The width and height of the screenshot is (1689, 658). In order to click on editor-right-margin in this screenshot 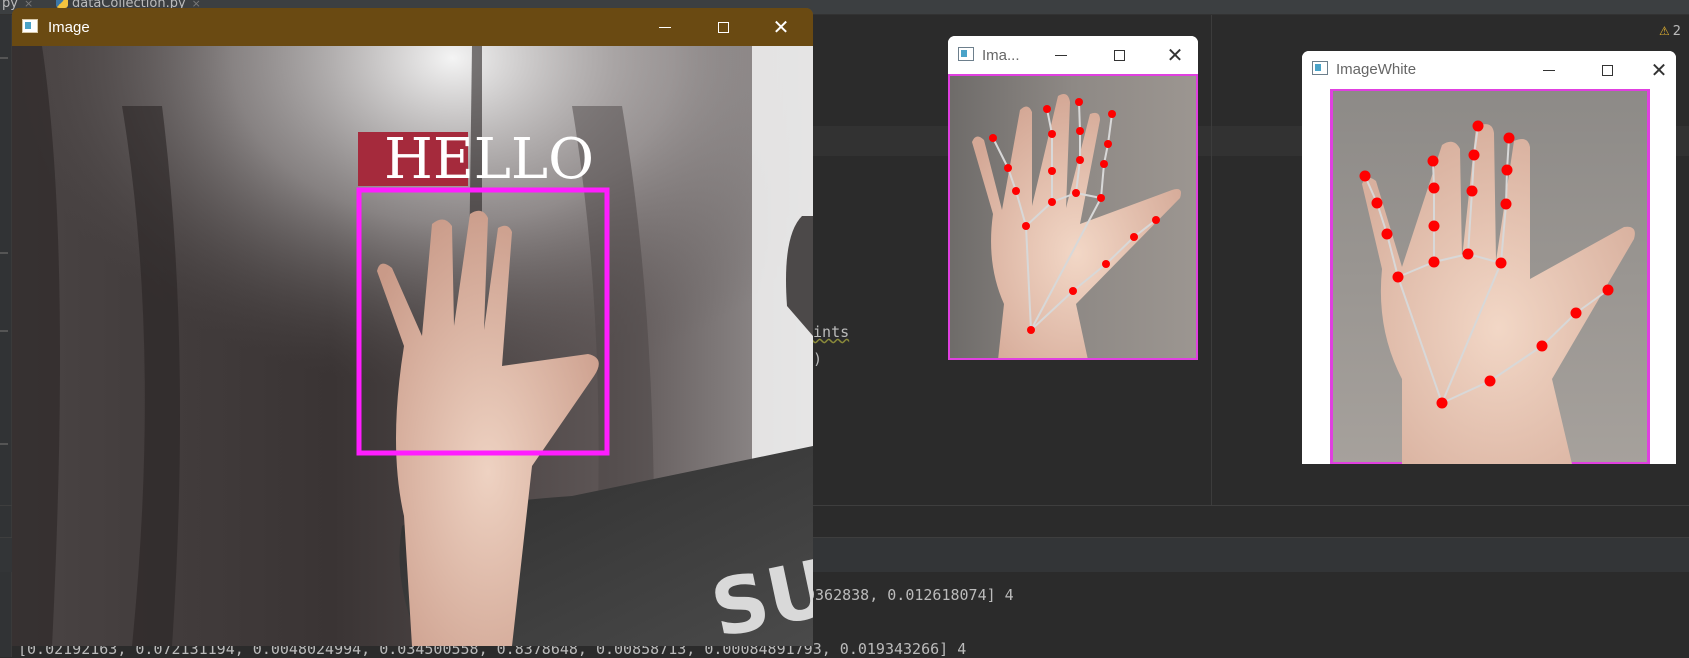, I will do `click(1211, 260)`.